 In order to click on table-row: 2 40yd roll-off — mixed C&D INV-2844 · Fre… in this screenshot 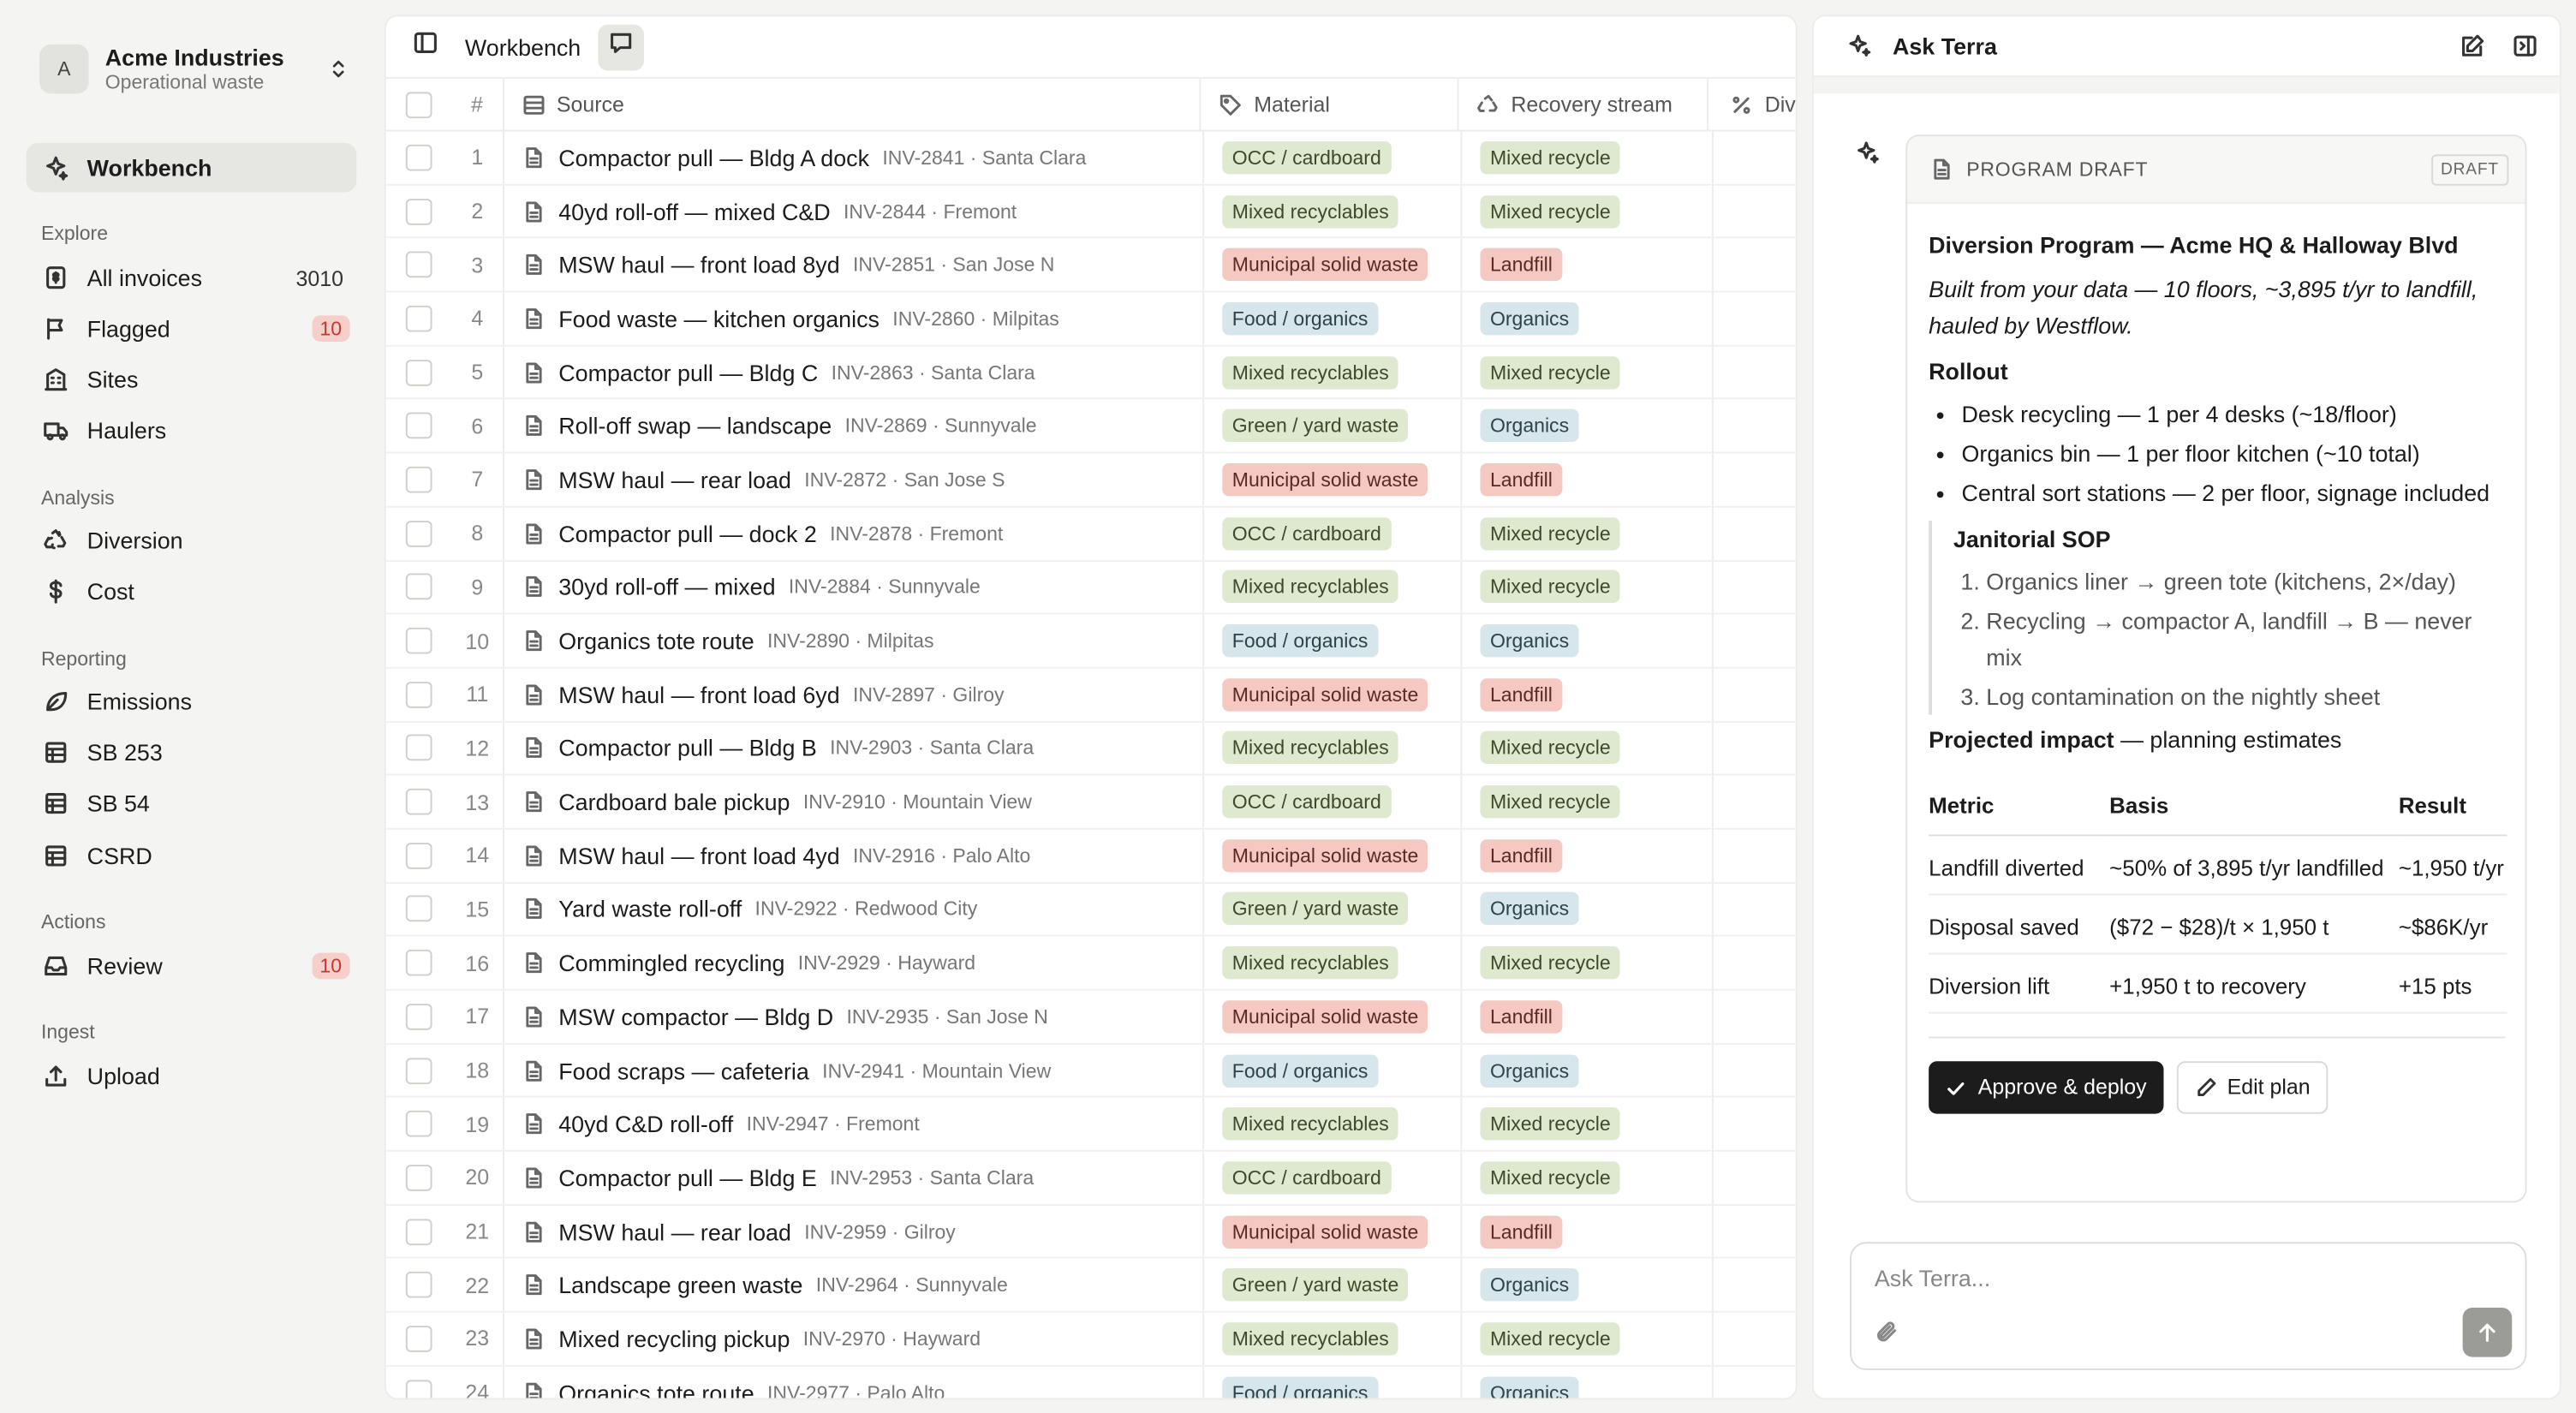, I will do `click(1090, 212)`.